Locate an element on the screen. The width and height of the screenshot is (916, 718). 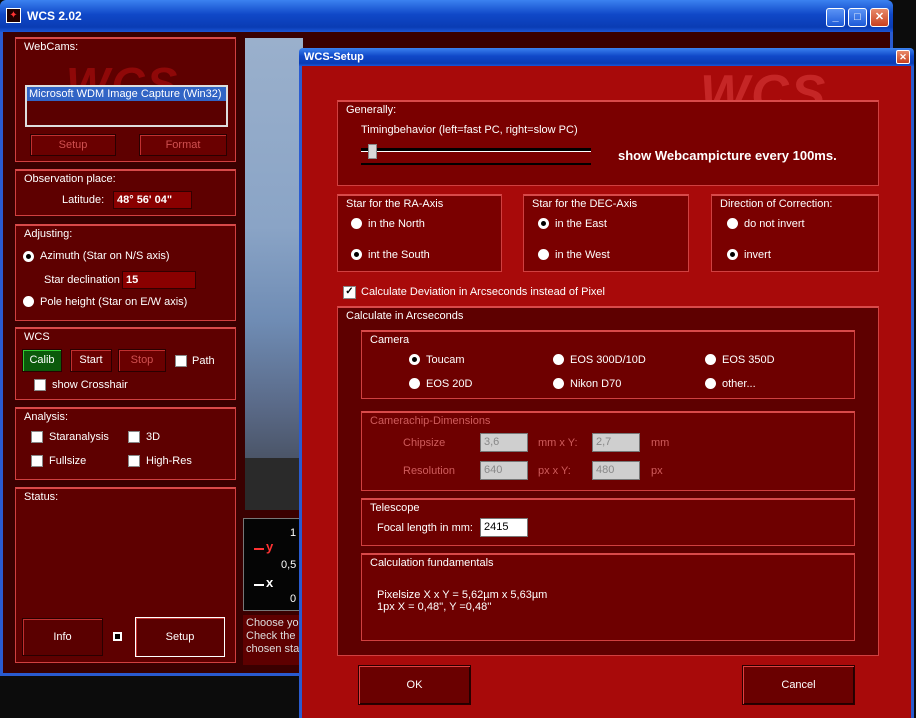
eos300-radio is located at coordinates (558, 359).